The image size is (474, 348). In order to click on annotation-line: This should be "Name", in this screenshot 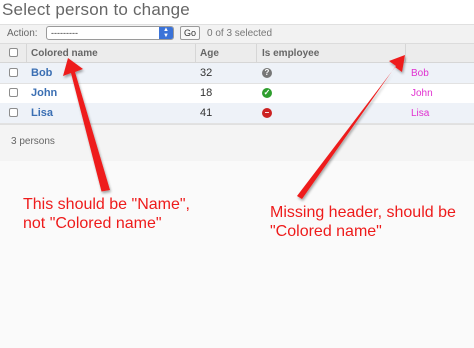, I will do `click(106, 204)`.